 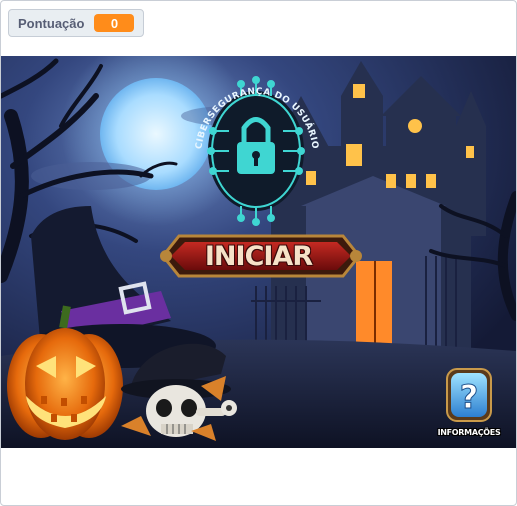 I want to click on score-label: Pontuação, so click(x=51, y=23).